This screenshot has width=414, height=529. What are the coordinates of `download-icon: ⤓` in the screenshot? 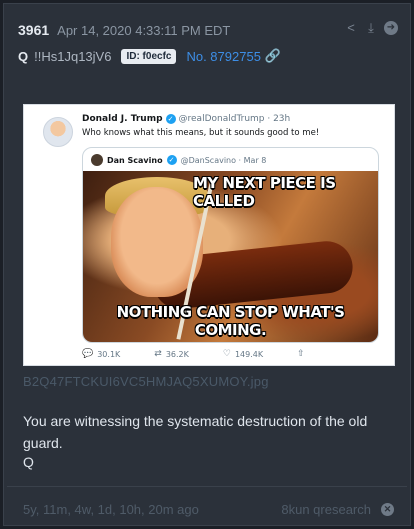 It's located at (371, 28).